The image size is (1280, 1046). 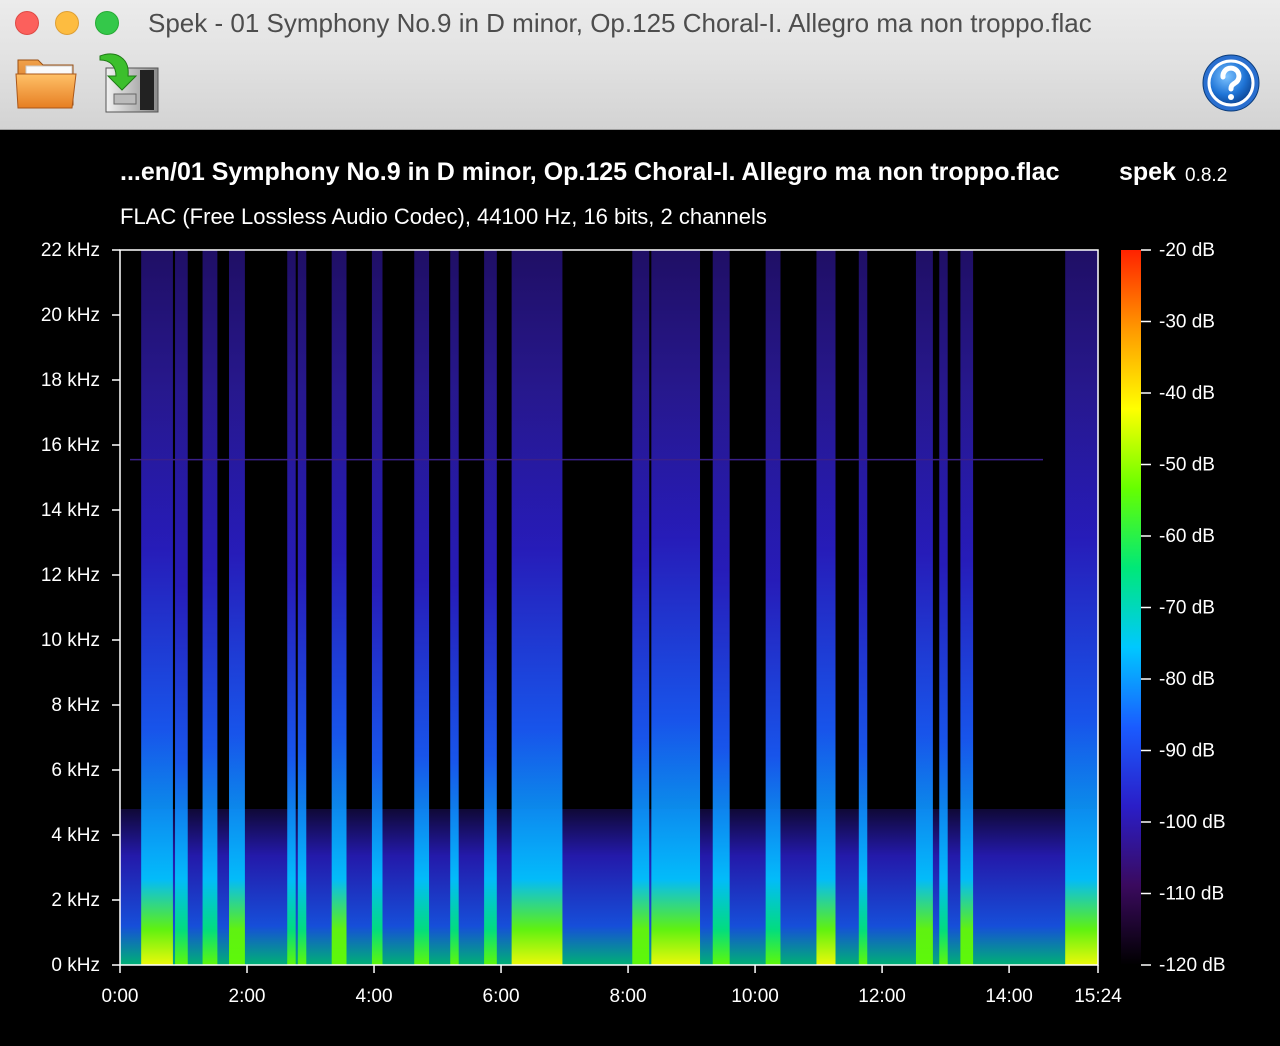 I want to click on db-tick-label: -80 dB, so click(x=1187, y=679).